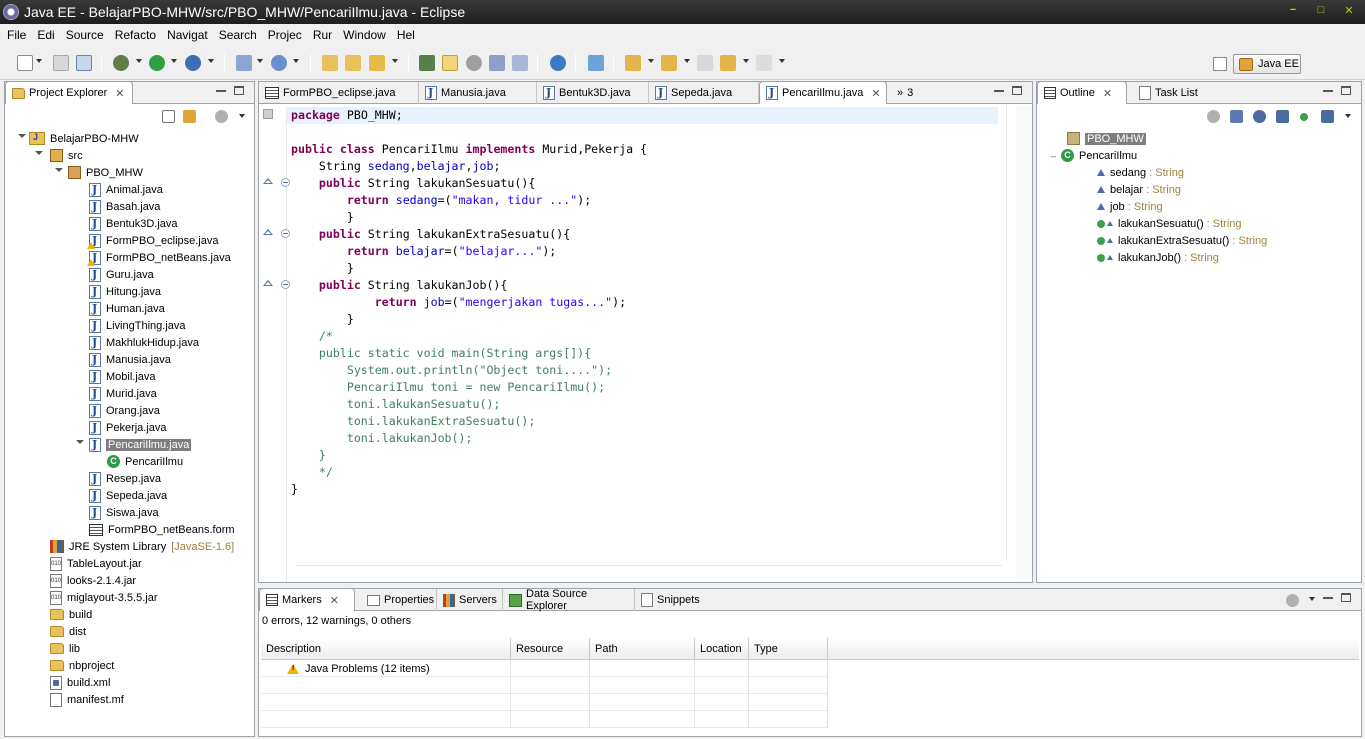 The image size is (1365, 739). What do you see at coordinates (221, 89) in the screenshot?
I see `minimize-icon` at bounding box center [221, 89].